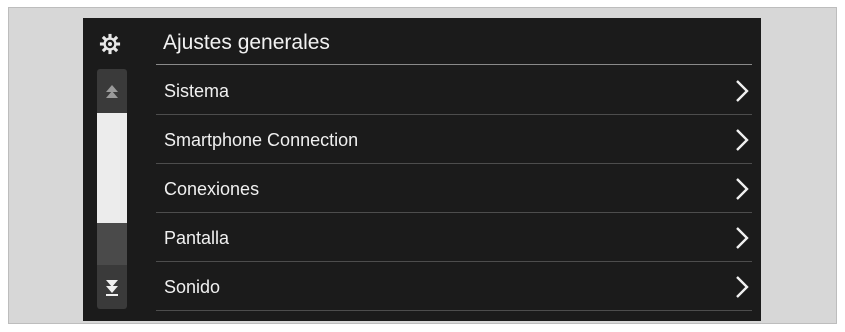 The height and width of the screenshot is (332, 845). I want to click on scroll-down-icon, so click(112, 288).